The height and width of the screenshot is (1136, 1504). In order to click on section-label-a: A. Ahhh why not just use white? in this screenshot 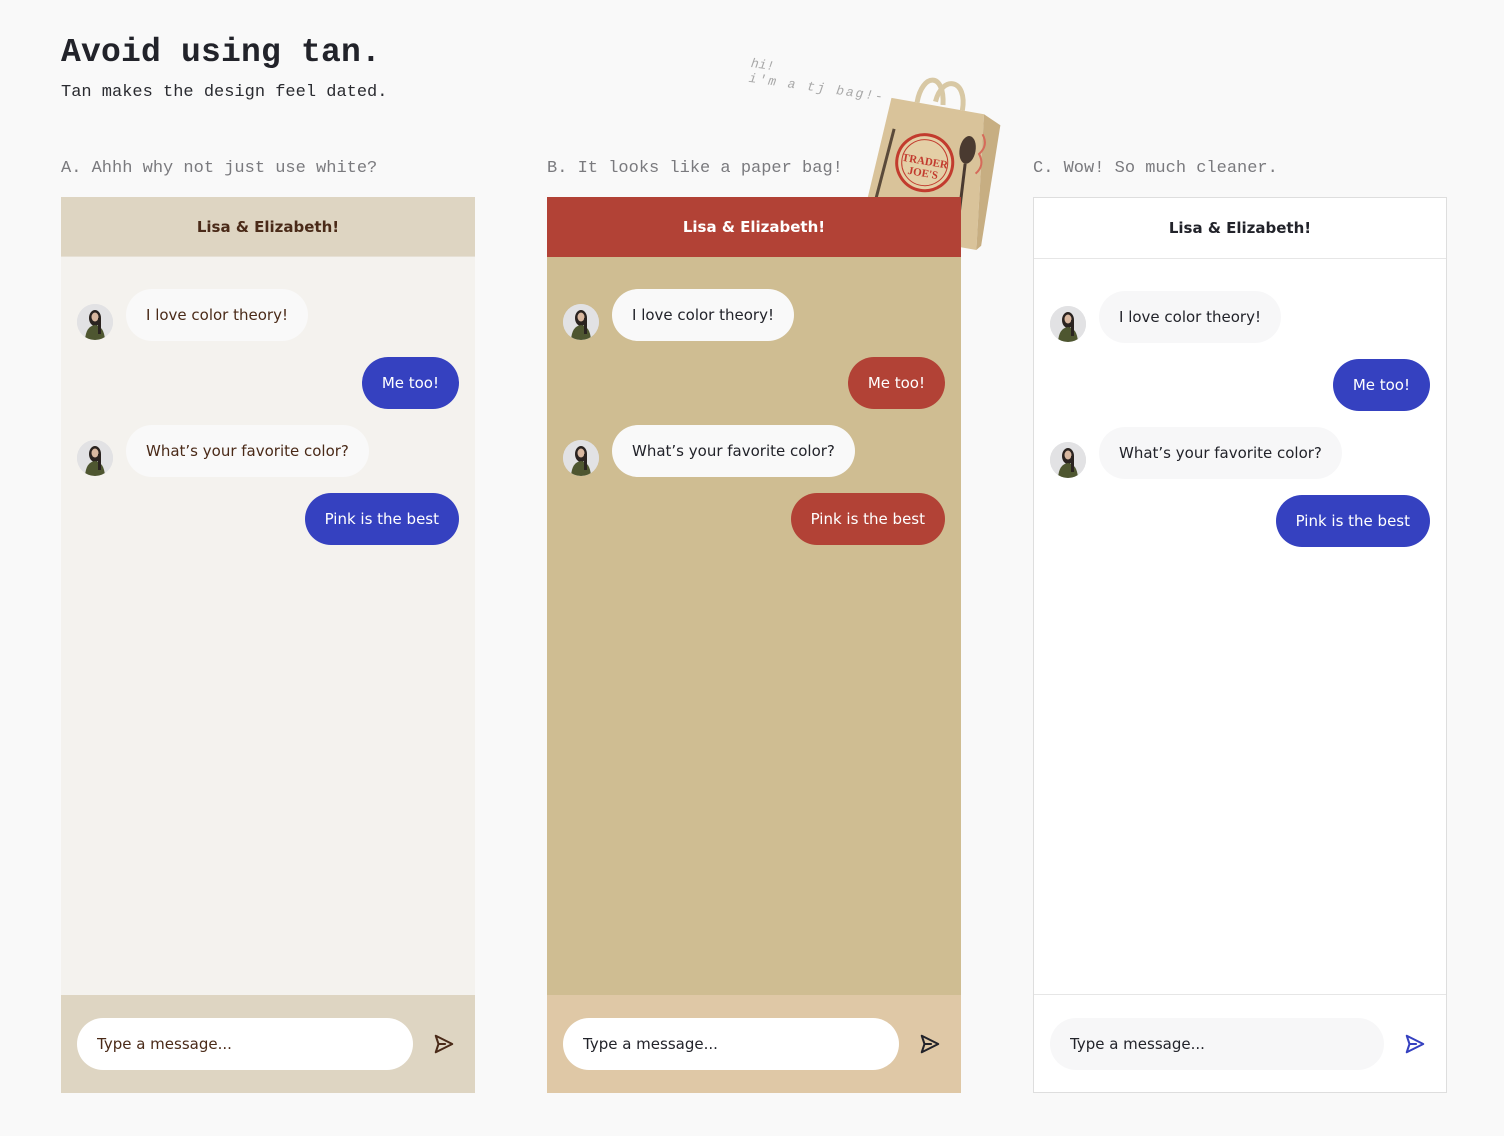, I will do `click(219, 168)`.